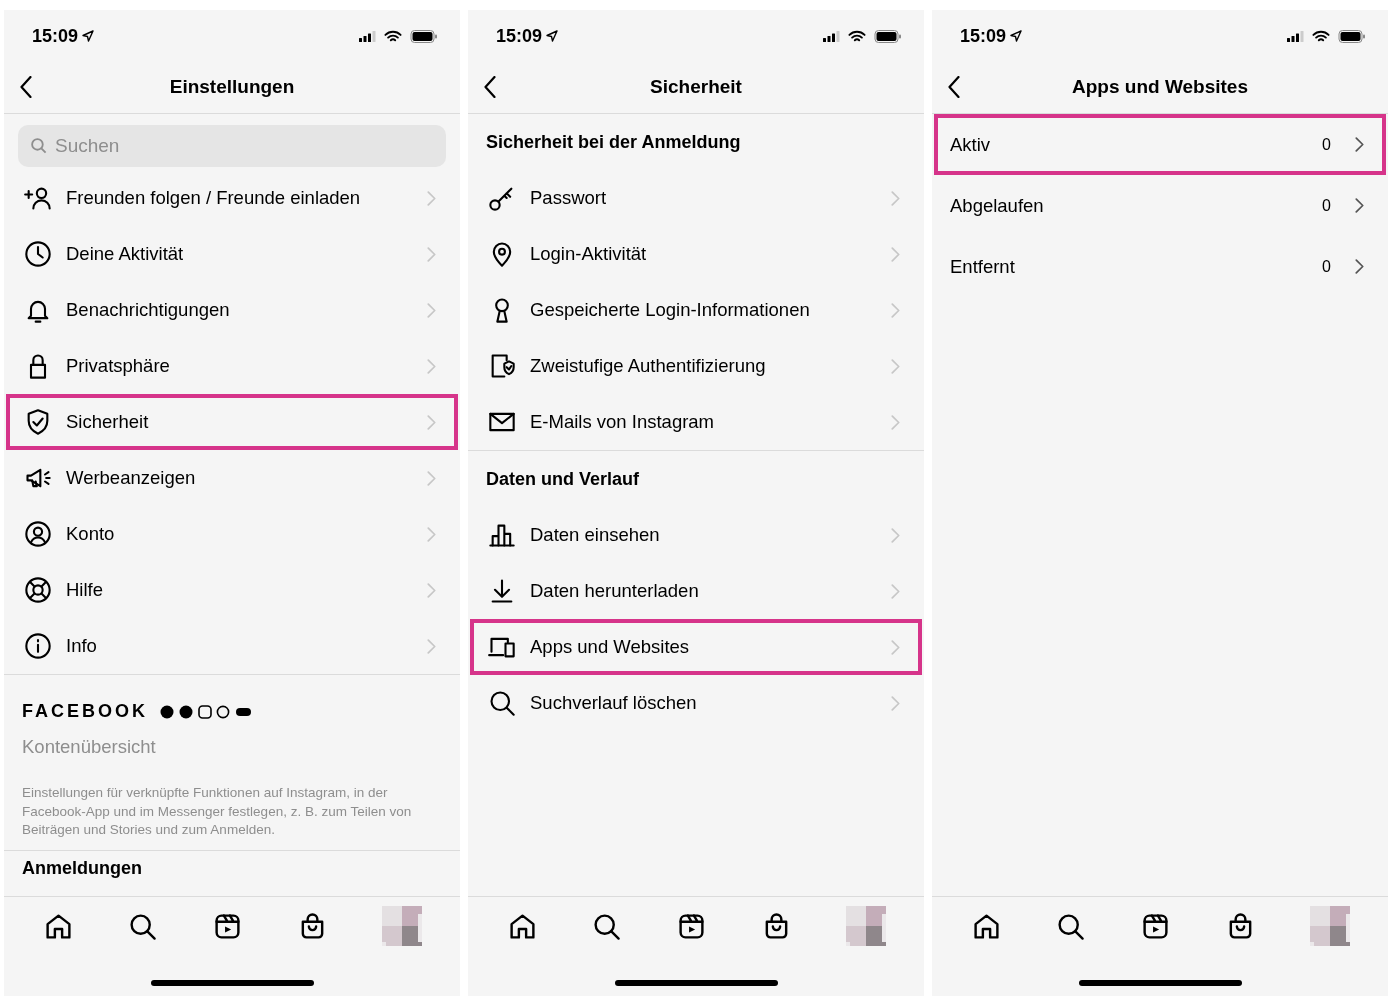 This screenshot has width=1392, height=1000. What do you see at coordinates (696, 647) in the screenshot?
I see `menu-item: Apps und Websites` at bounding box center [696, 647].